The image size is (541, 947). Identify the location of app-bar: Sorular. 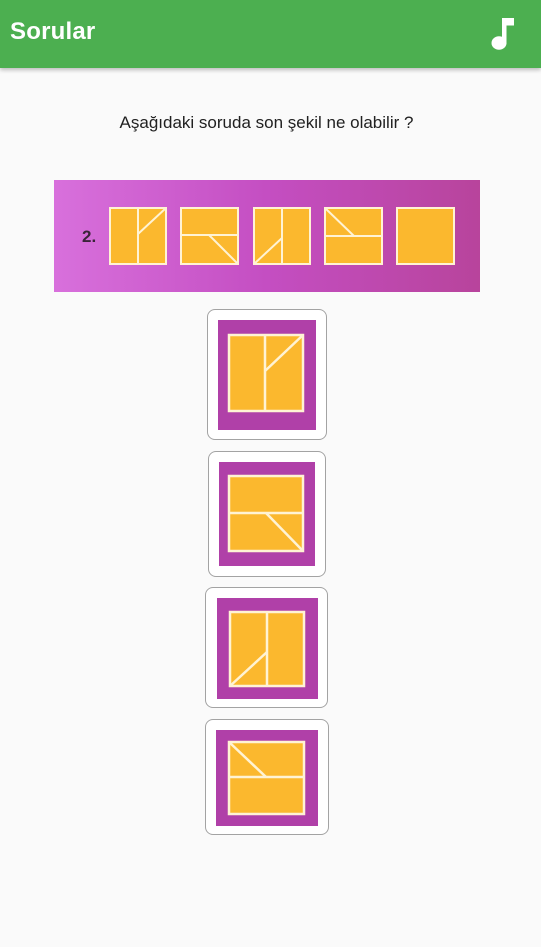
(270, 34).